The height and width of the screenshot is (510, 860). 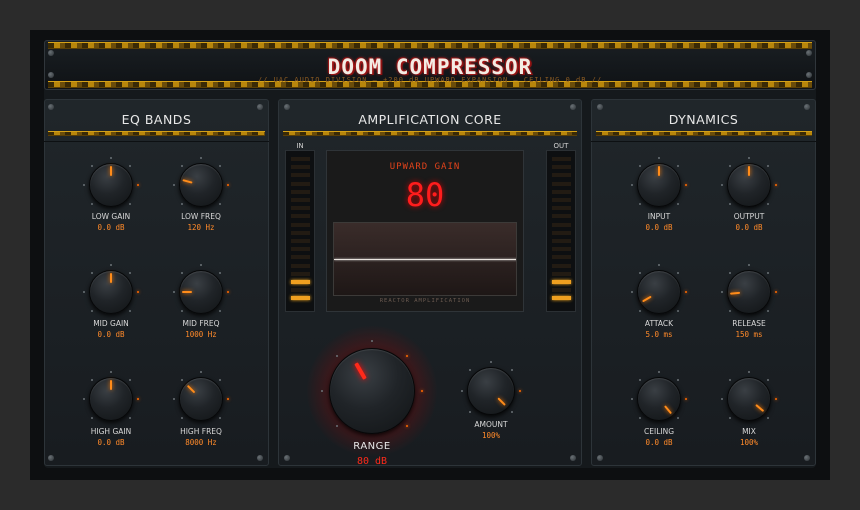 What do you see at coordinates (425, 259) in the screenshot?
I see `scope-trace` at bounding box center [425, 259].